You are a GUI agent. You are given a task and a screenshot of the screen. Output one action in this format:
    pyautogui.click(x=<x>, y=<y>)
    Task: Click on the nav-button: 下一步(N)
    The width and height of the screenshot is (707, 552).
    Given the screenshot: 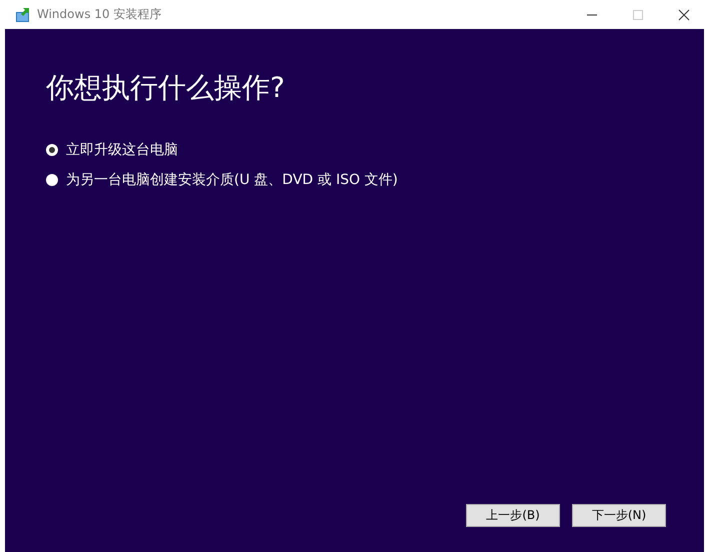 What is the action you would take?
    pyautogui.click(x=619, y=515)
    